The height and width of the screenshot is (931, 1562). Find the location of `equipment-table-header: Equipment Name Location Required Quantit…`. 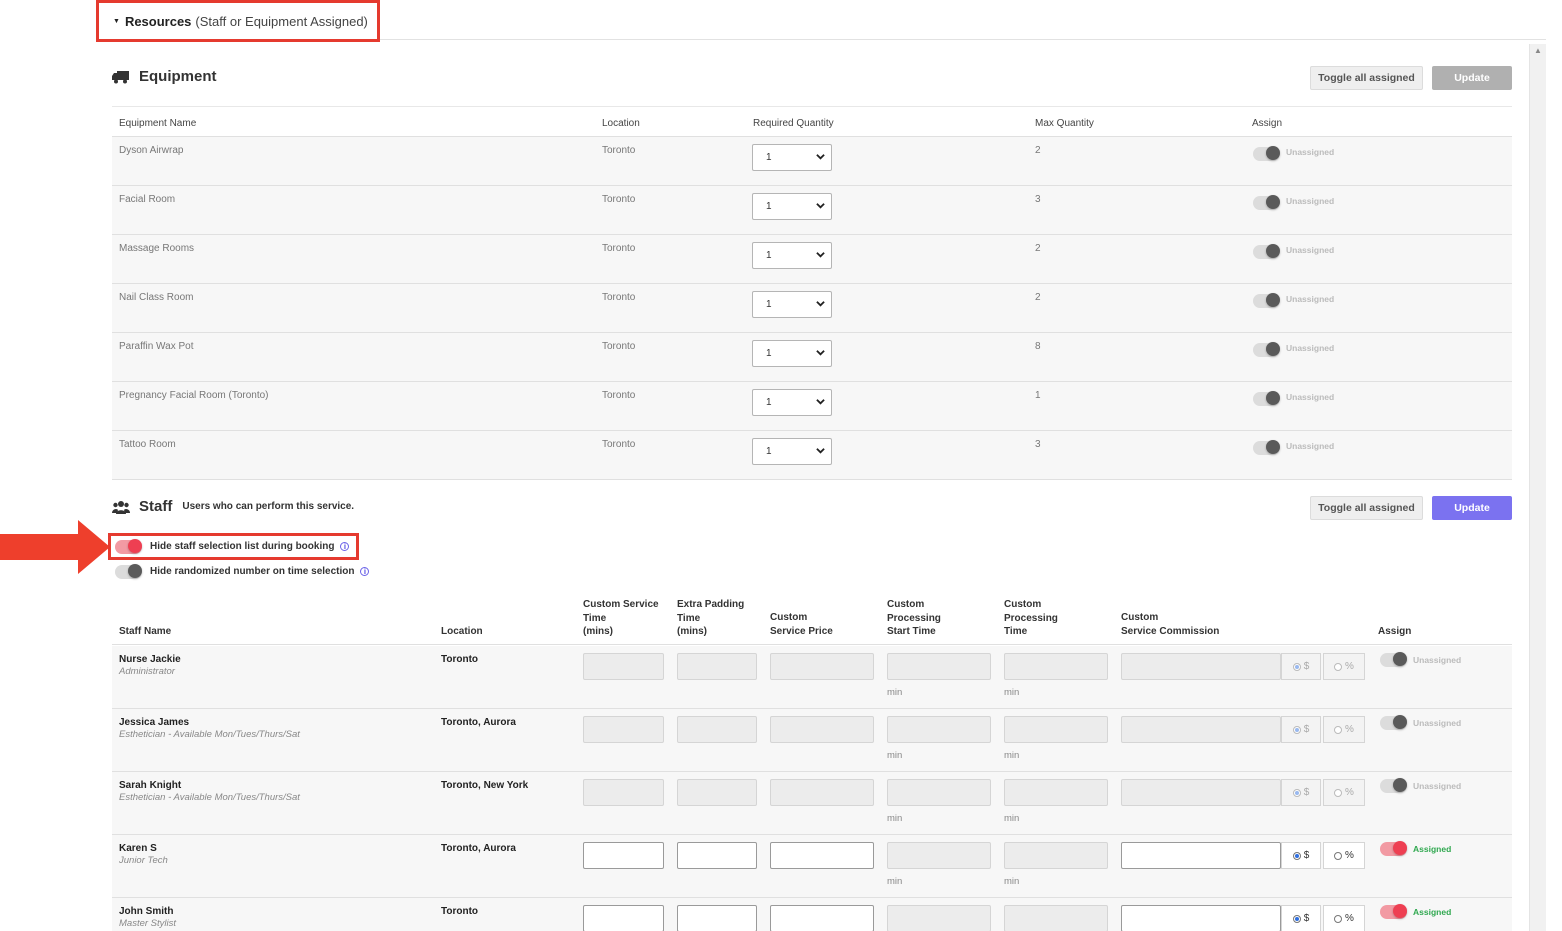

equipment-table-header: Equipment Name Location Required Quantit… is located at coordinates (812, 121).